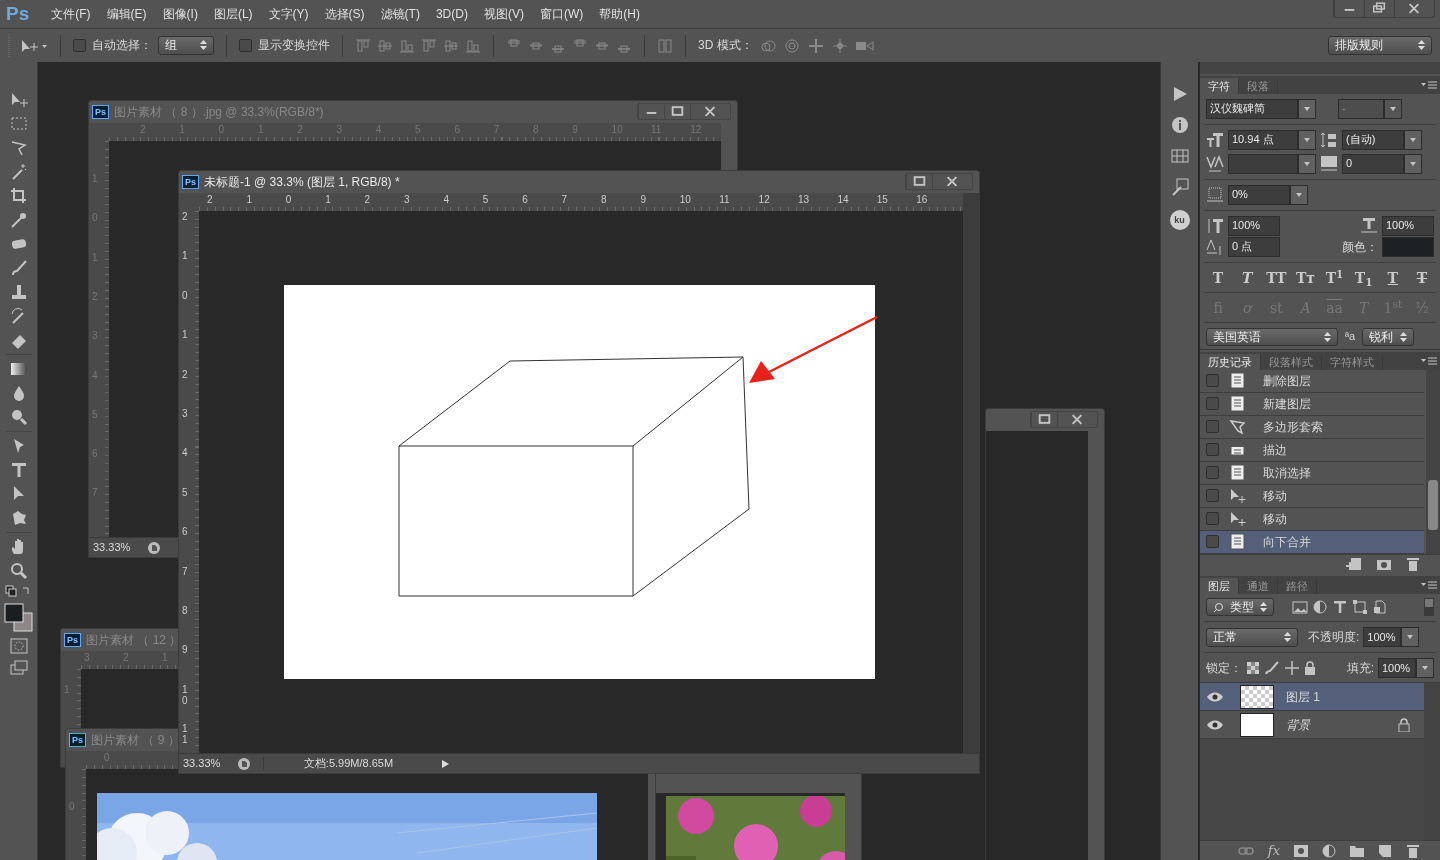 This screenshot has height=860, width=1440. I want to click on menu-item: 图像(I), so click(180, 14).